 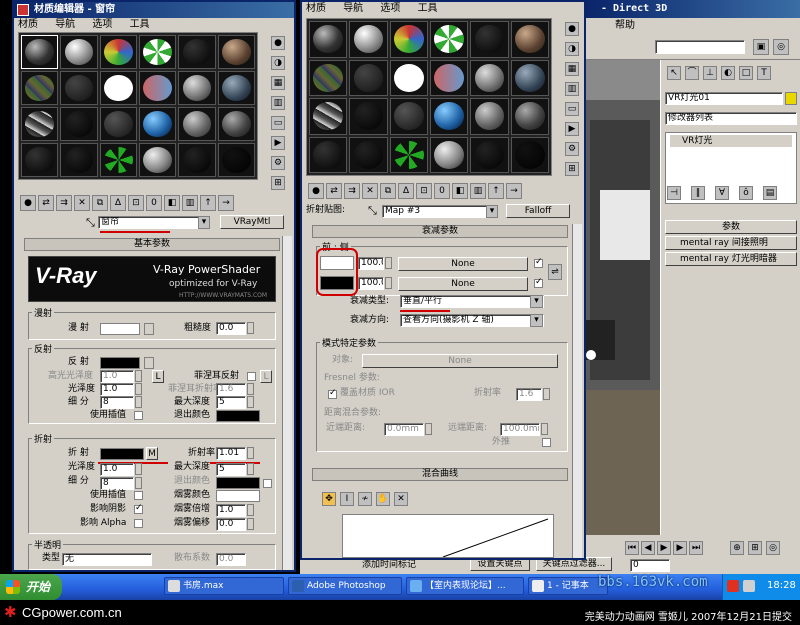 I want to click on fog-bias-field: 0.0, so click(x=231, y=524).